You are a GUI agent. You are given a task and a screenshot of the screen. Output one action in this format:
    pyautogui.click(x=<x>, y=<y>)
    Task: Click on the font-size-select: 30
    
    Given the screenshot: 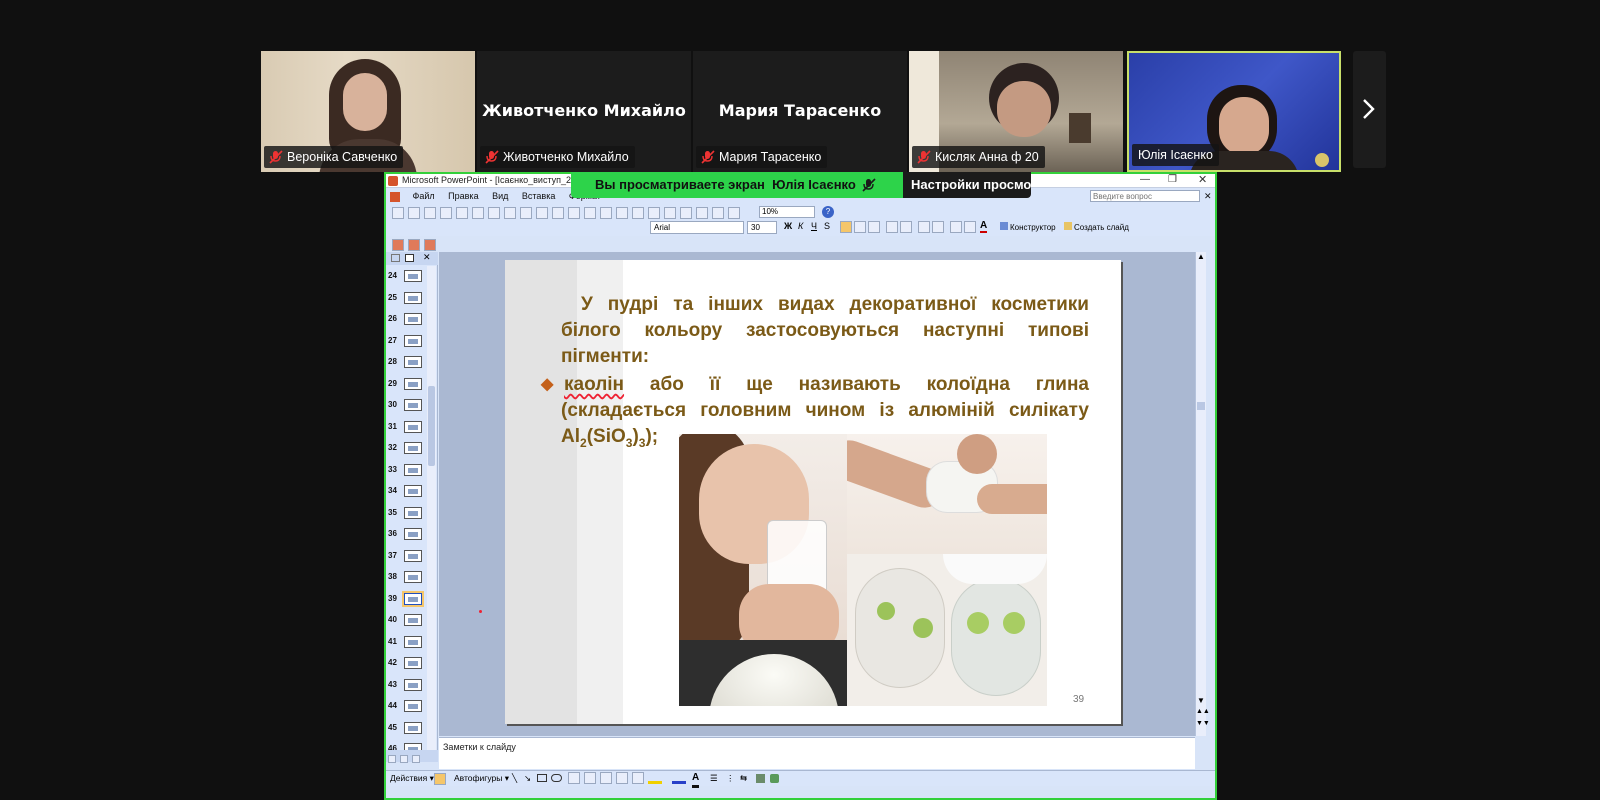 What is the action you would take?
    pyautogui.click(x=762, y=227)
    